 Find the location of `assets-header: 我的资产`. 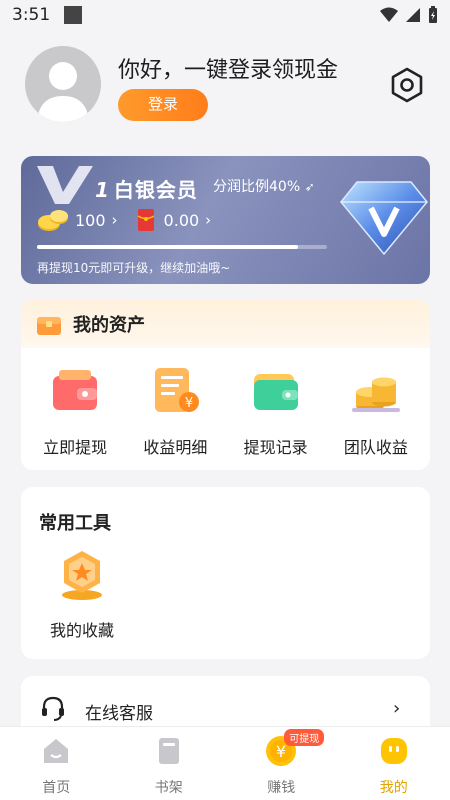

assets-header: 我的资产 is located at coordinates (225, 324).